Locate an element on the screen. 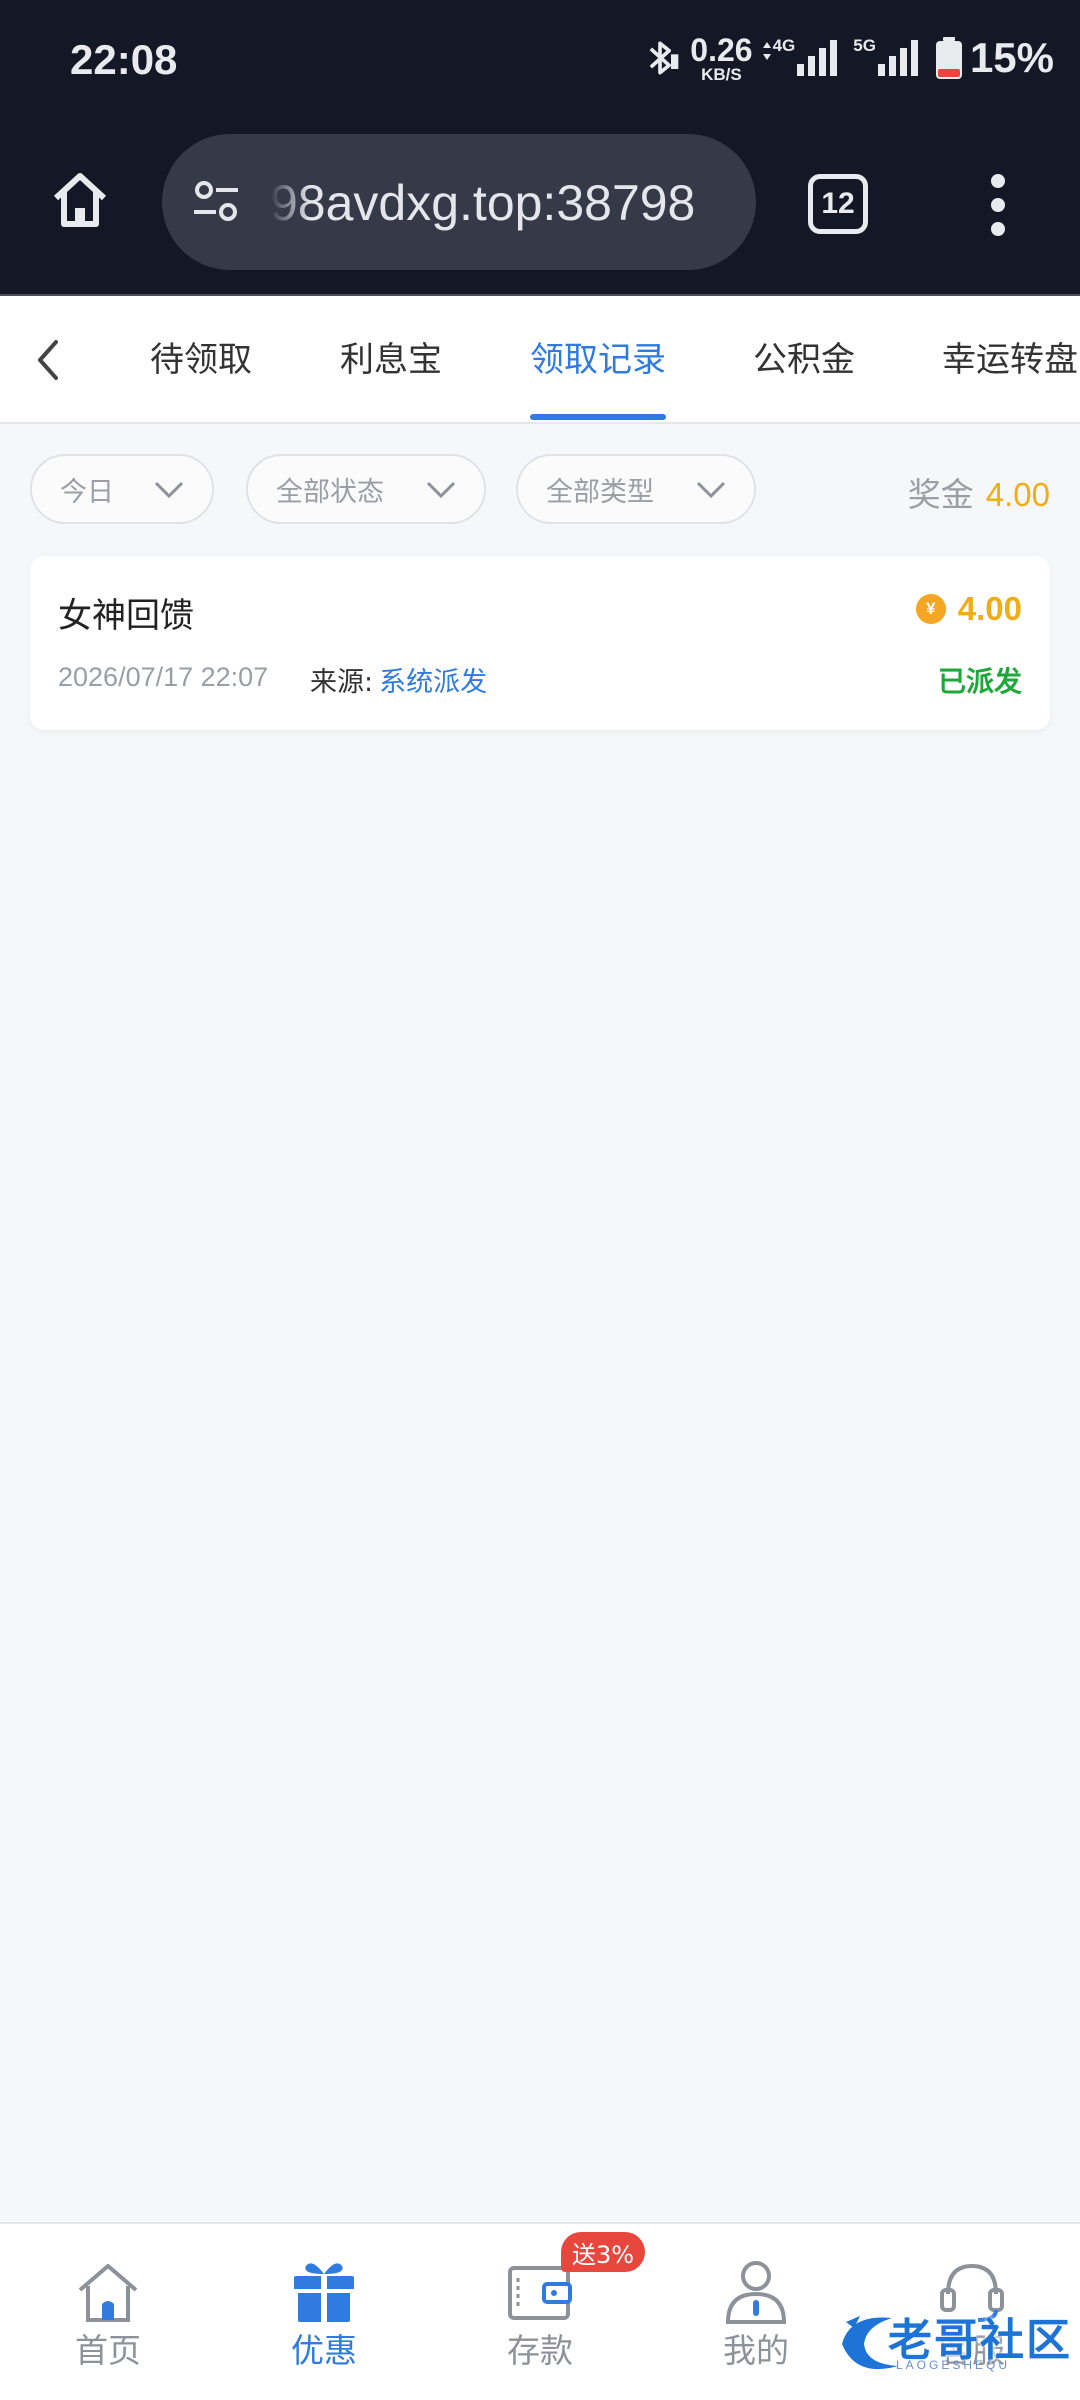 Image resolution: width=1080 pixels, height=2400 pixels. user-icon is located at coordinates (756, 2292).